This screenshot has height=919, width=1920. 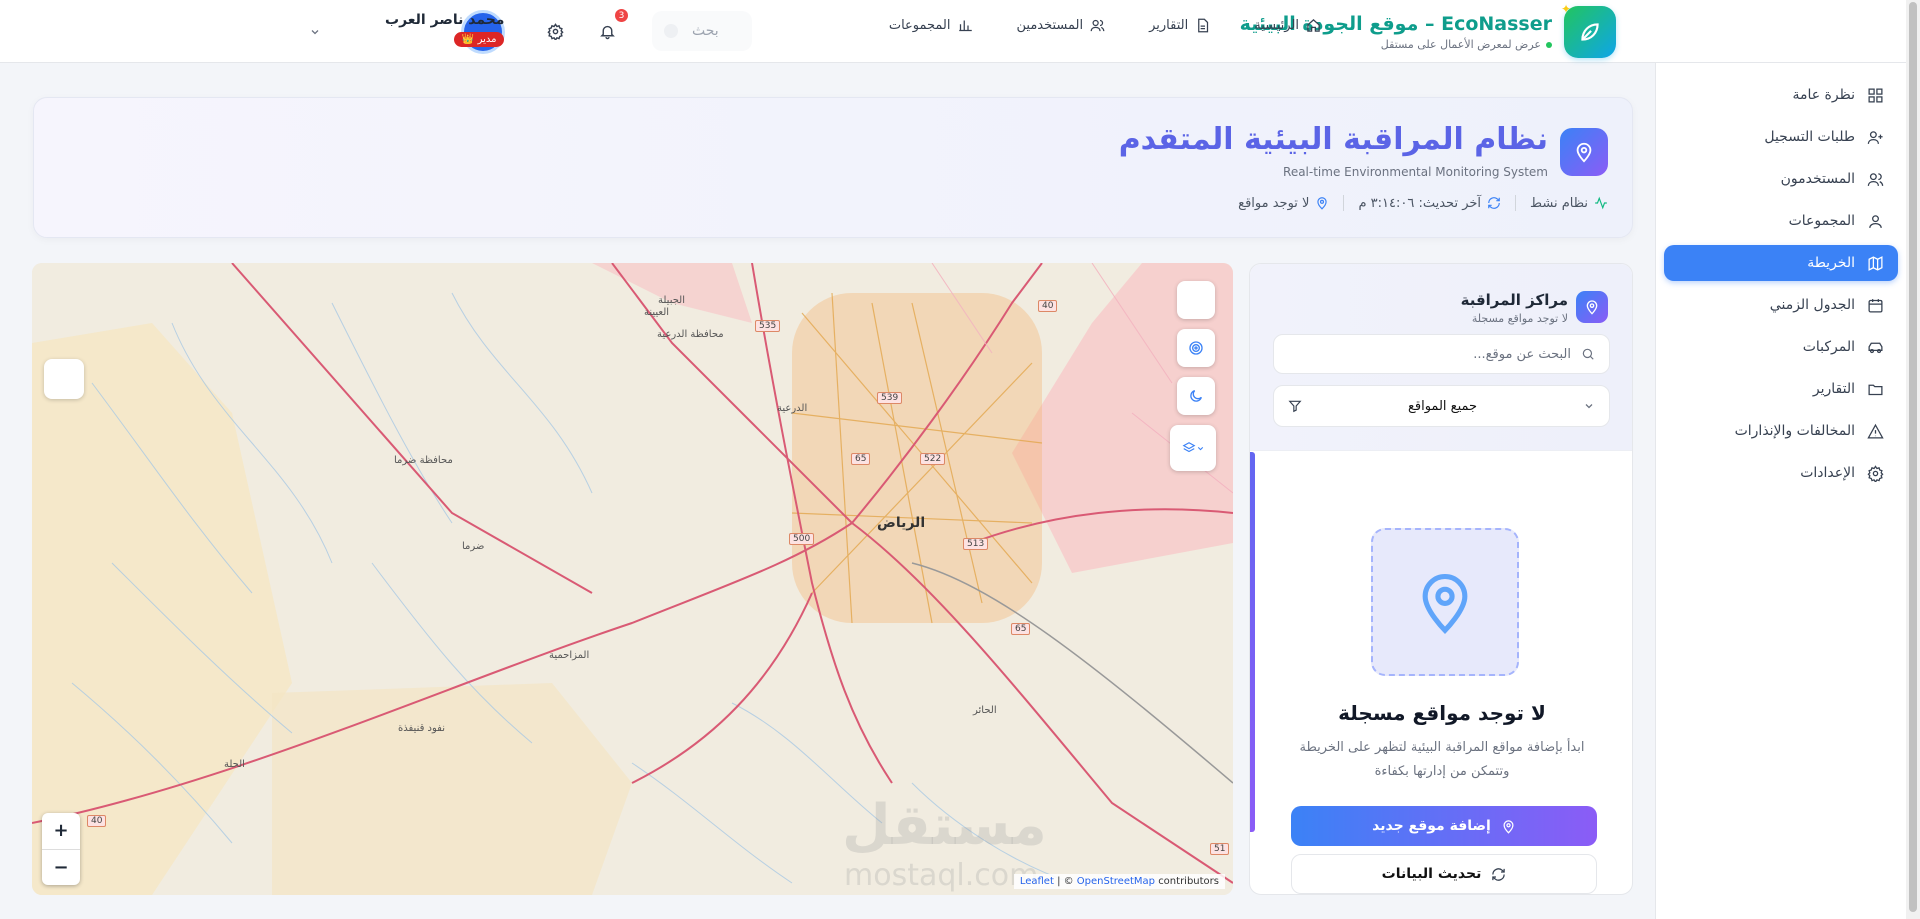 What do you see at coordinates (1188, 881) in the screenshot?
I see `attribution-text: contributors` at bounding box center [1188, 881].